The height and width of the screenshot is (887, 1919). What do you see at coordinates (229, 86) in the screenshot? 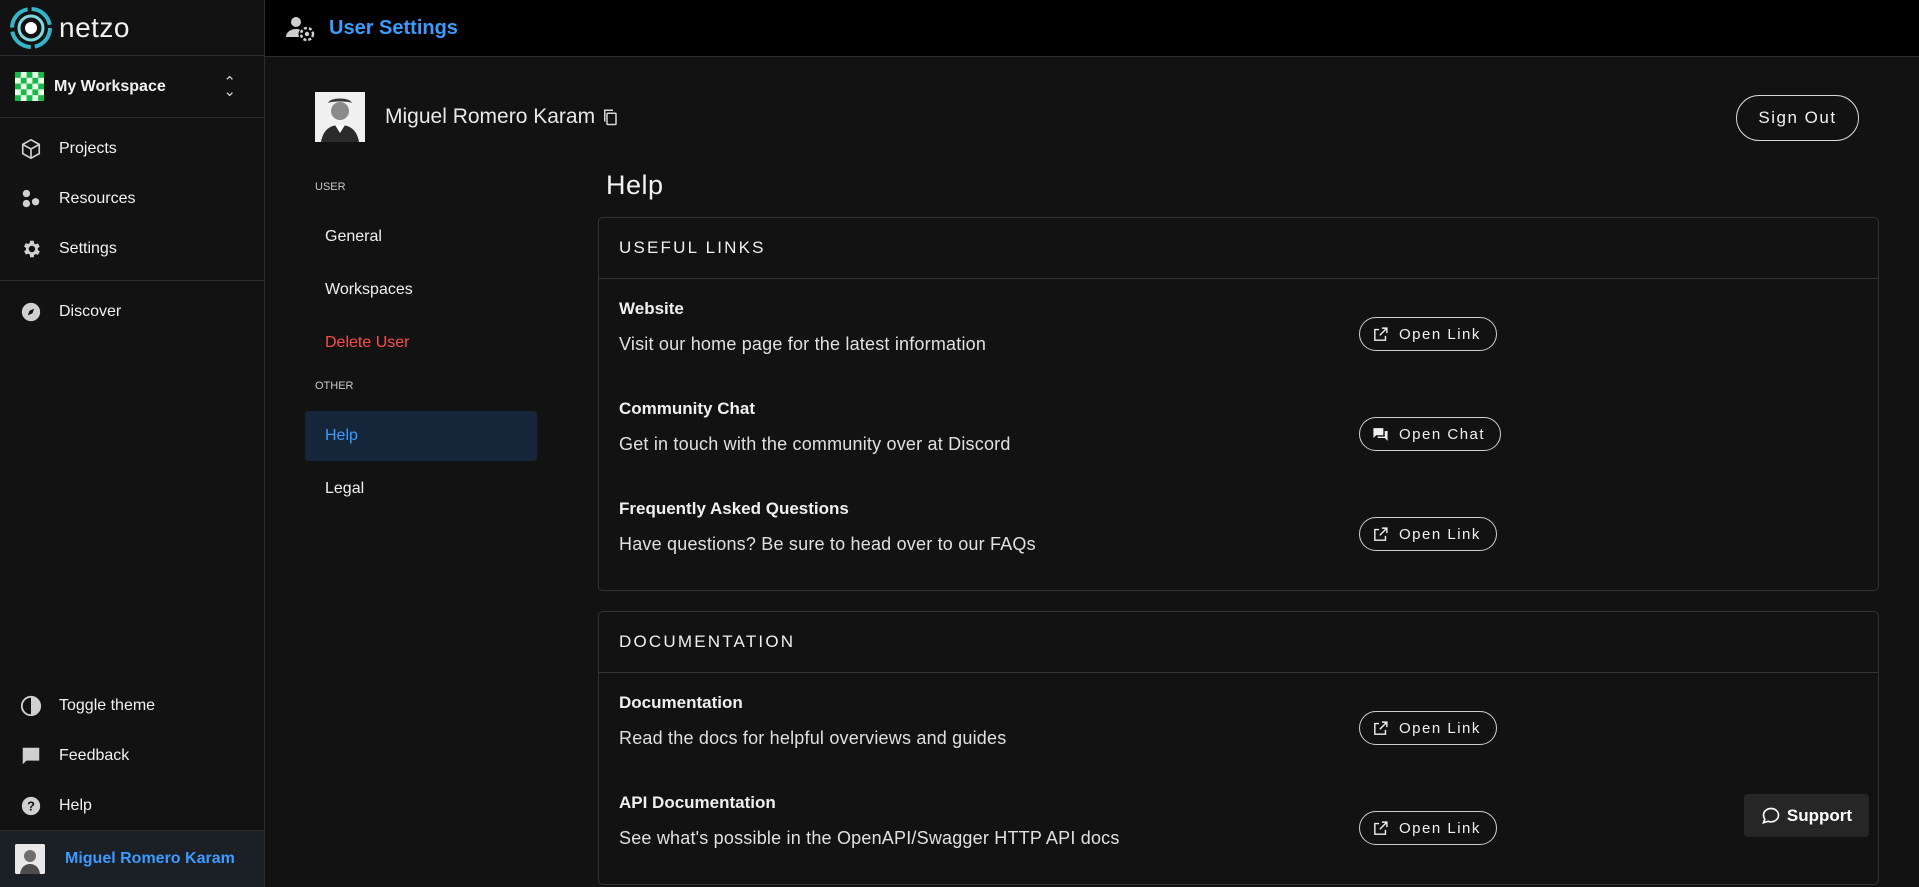
I see `chevron-up-down-icon: ⌃ ⌄` at bounding box center [229, 86].